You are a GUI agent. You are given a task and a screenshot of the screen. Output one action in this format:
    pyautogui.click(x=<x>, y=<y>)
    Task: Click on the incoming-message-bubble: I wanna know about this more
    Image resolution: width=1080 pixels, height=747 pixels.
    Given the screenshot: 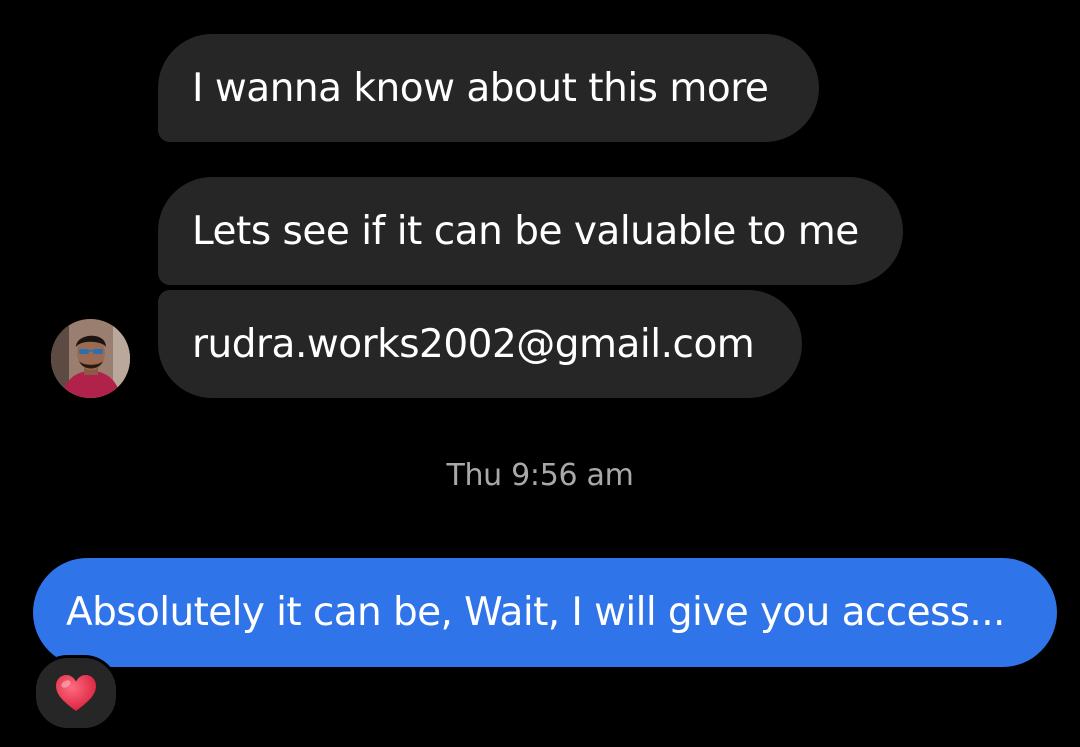 What is the action you would take?
    pyautogui.click(x=488, y=88)
    